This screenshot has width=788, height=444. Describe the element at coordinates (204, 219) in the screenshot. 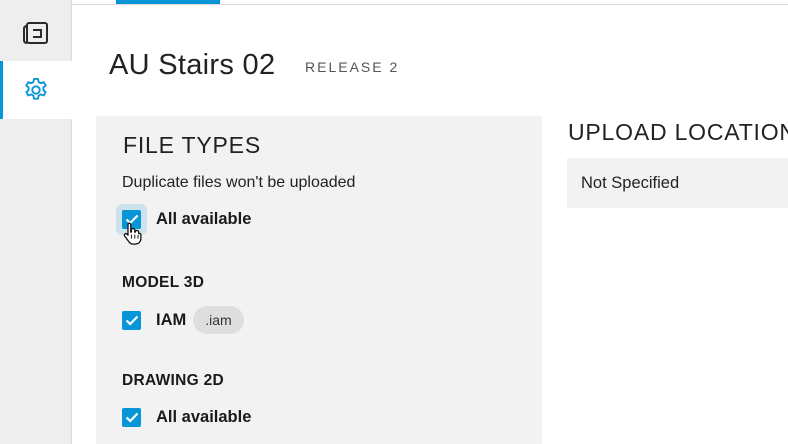

I see `all-available-label: All available` at that location.